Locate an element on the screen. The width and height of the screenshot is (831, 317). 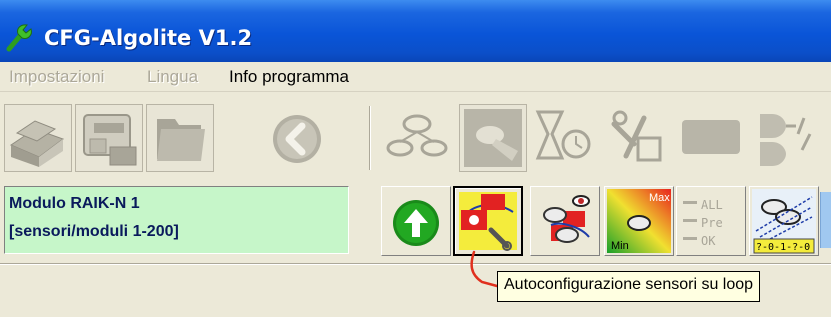
tooltip-text: Autoconfigurazione sensori su loop is located at coordinates (629, 284).